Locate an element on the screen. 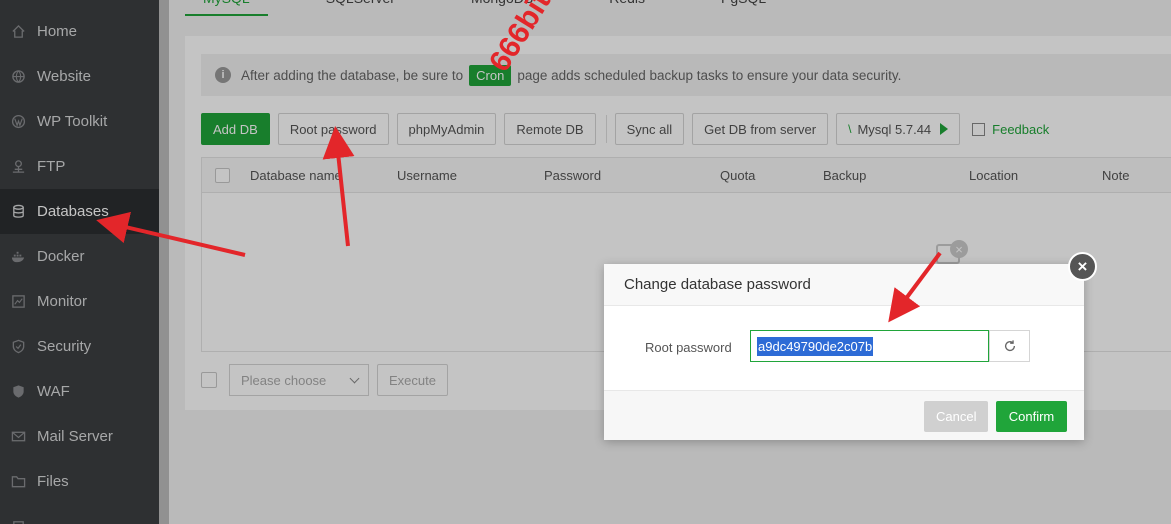 The width and height of the screenshot is (1171, 524). root-password-input: a9dc49790de2c07b is located at coordinates (869, 346).